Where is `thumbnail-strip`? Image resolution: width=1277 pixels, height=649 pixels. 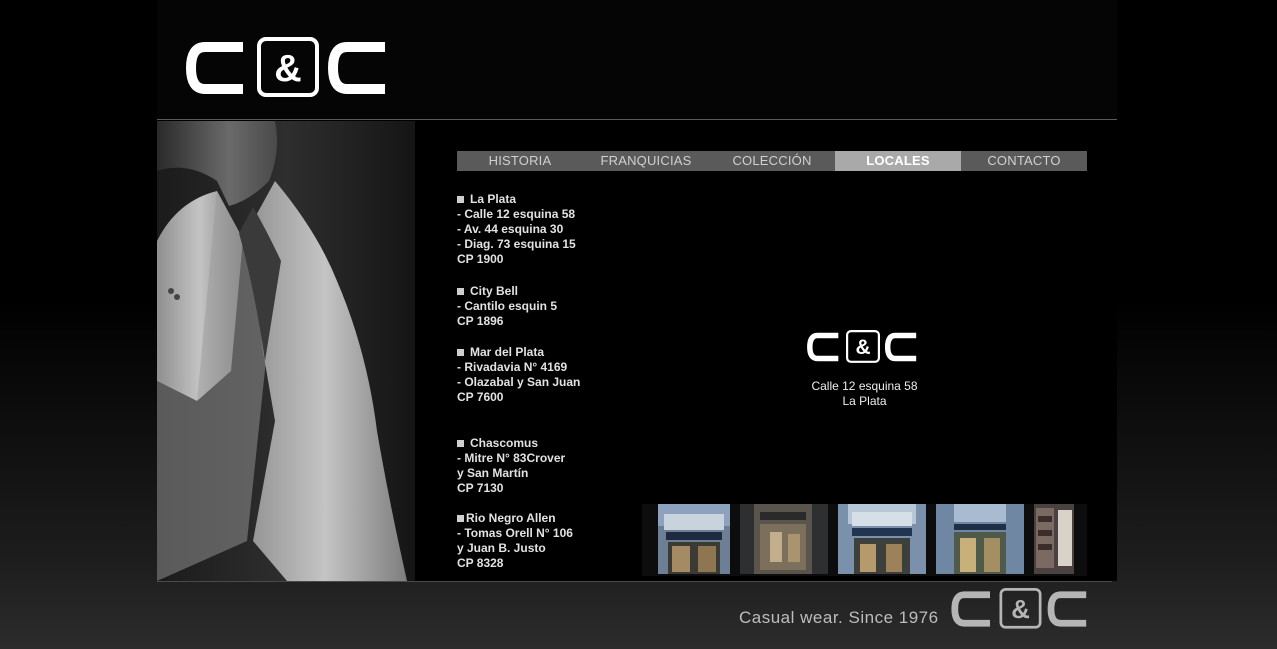 thumbnail-strip is located at coordinates (864, 540).